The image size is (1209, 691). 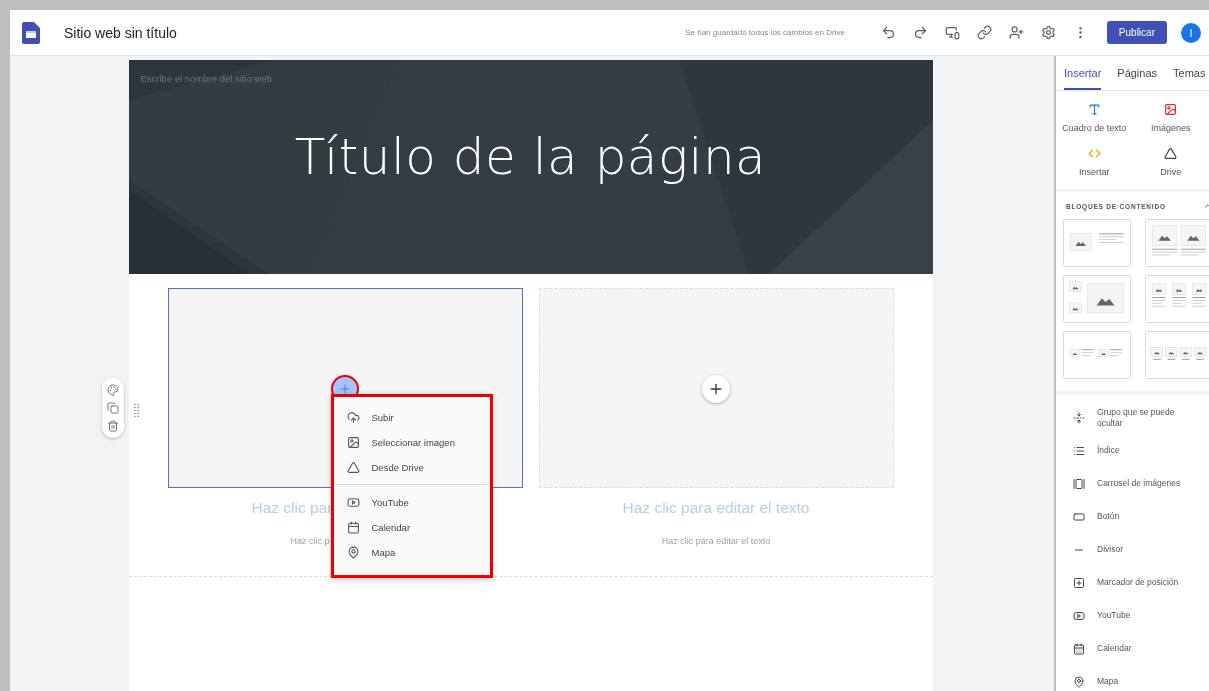 What do you see at coordinates (411, 502) in the screenshot?
I see `menu-item: YouTube` at bounding box center [411, 502].